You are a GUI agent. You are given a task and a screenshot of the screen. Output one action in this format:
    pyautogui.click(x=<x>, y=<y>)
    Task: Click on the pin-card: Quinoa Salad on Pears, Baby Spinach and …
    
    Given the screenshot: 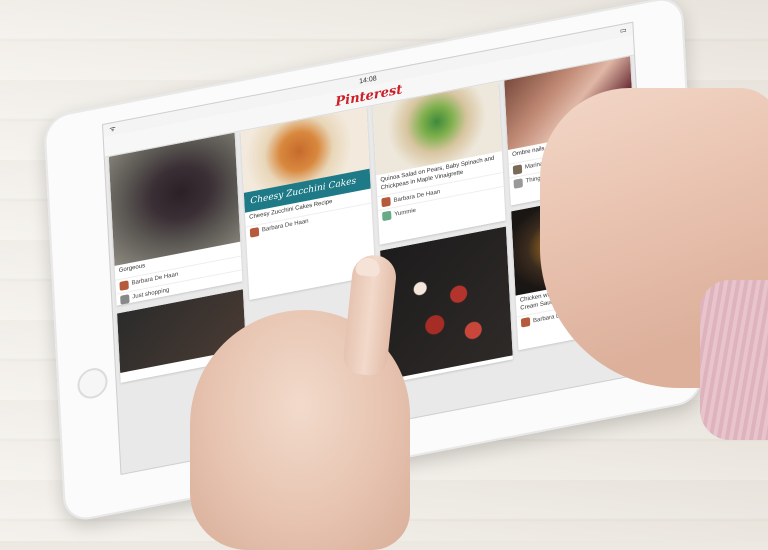 What is the action you would take?
    pyautogui.click(x=439, y=163)
    